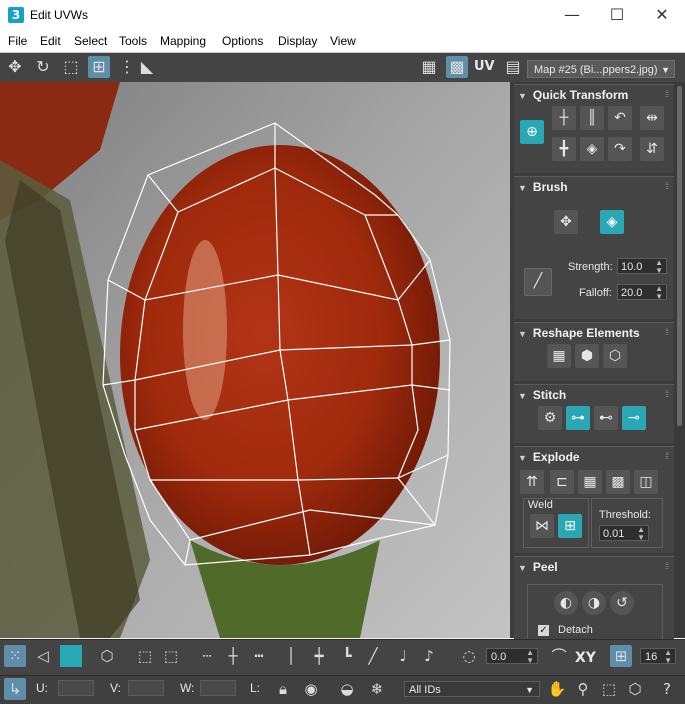  Describe the element at coordinates (652, 149) in the screenshot. I see `flip-vertical-icon: ⇵` at that location.